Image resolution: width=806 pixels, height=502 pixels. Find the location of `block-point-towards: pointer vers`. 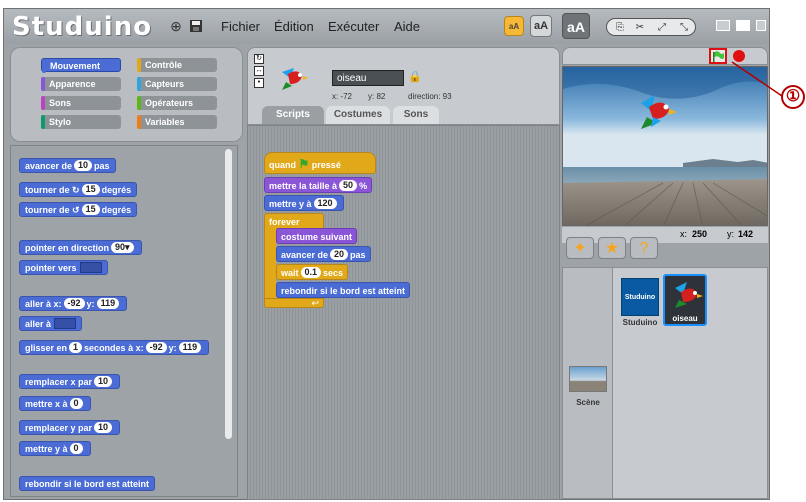

block-point-towards: pointer vers is located at coordinates (63, 267).